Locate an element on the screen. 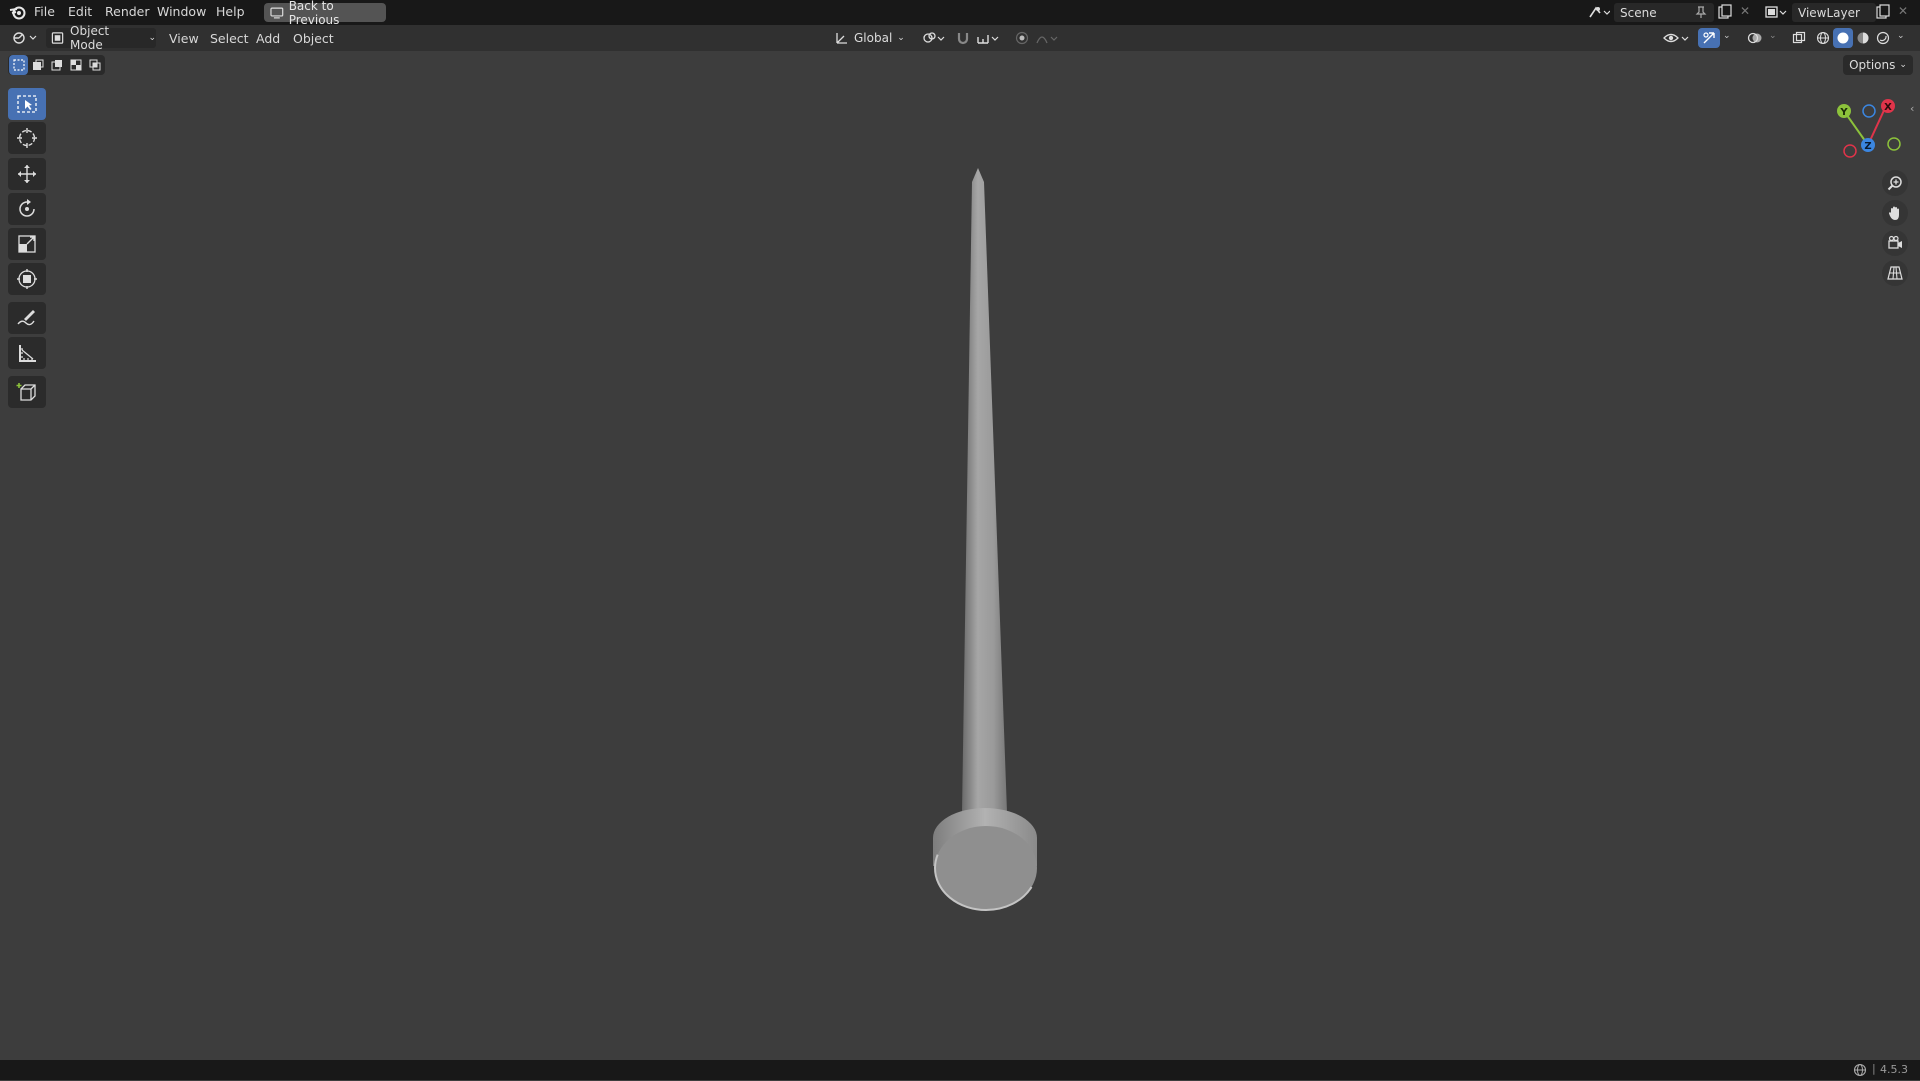  select-new-icon is located at coordinates (18, 65).